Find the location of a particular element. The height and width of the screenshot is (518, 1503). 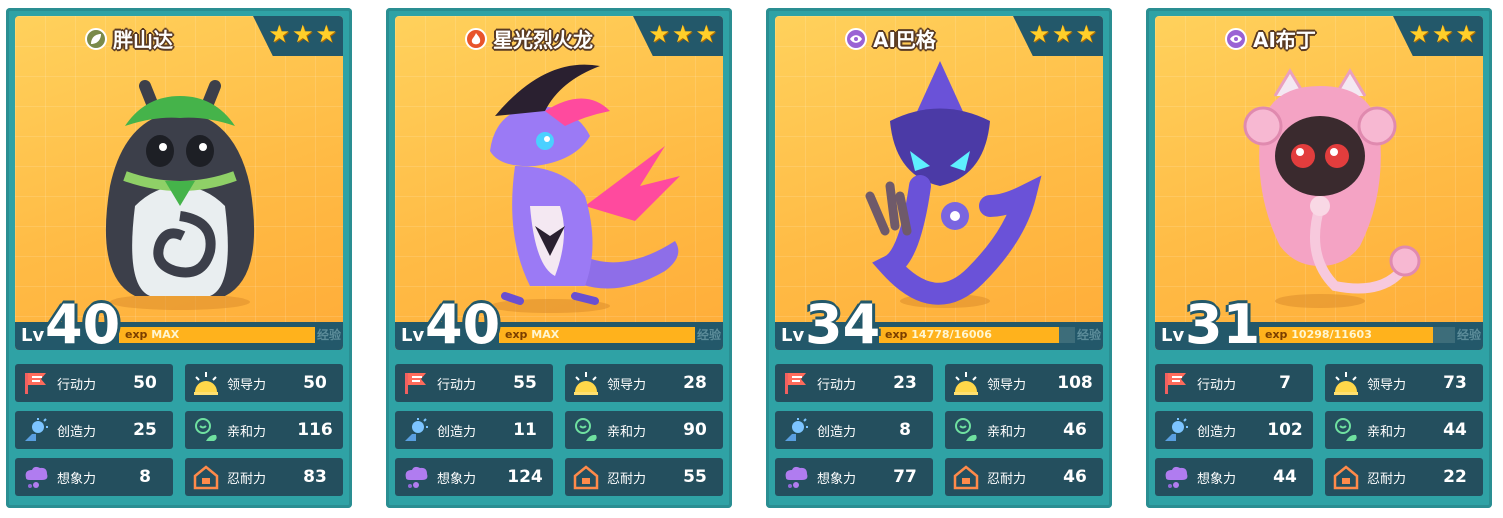

stat-value: 28 is located at coordinates (695, 383).